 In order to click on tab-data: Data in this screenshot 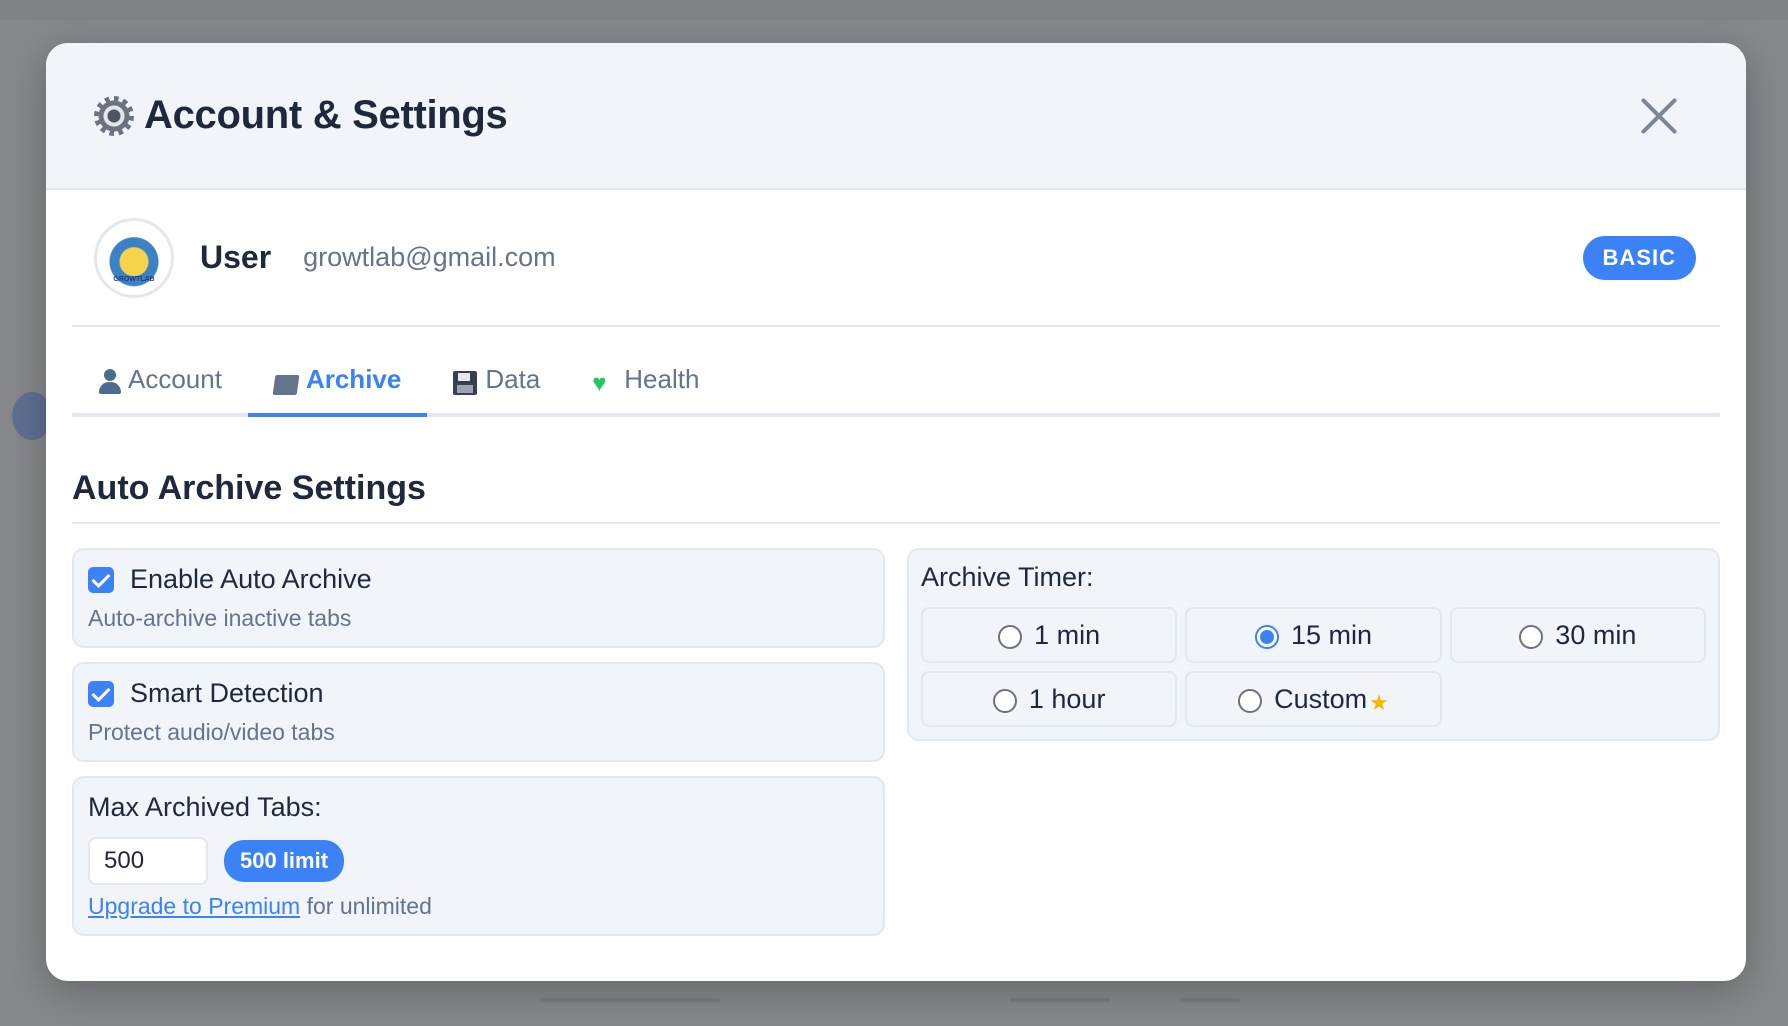, I will do `click(496, 370)`.